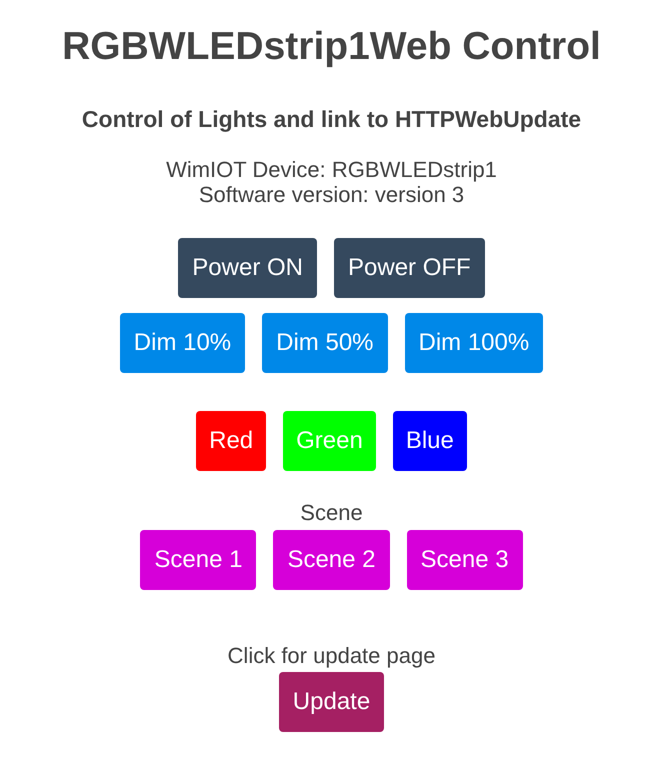 The width and height of the screenshot is (663, 776). What do you see at coordinates (325, 343) in the screenshot?
I see `dim-button: Dim 50%` at bounding box center [325, 343].